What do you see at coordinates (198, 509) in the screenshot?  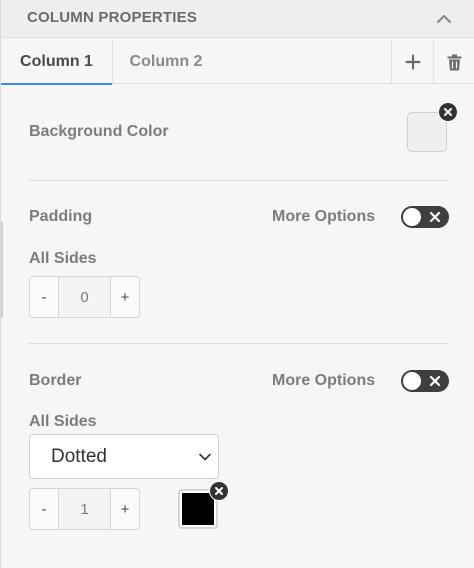 I see `border-color-fill` at bounding box center [198, 509].